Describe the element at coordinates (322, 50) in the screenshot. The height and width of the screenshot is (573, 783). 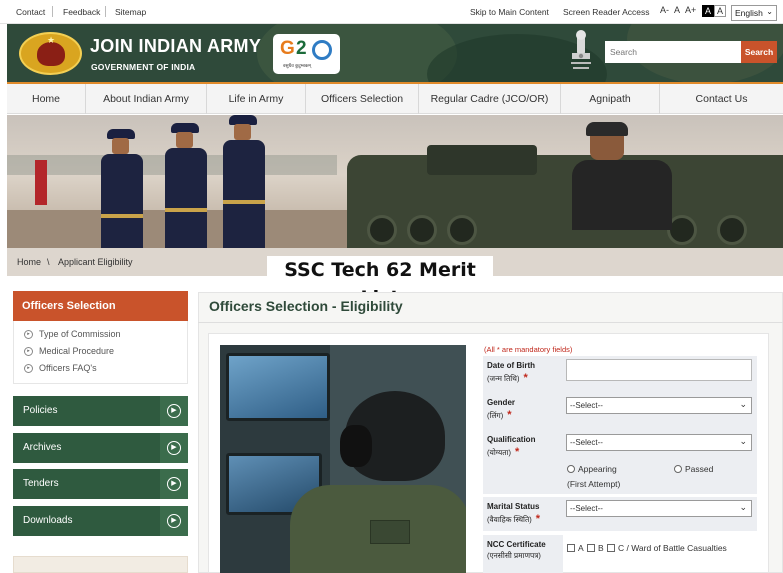
I see `g20-lotus-icon` at that location.